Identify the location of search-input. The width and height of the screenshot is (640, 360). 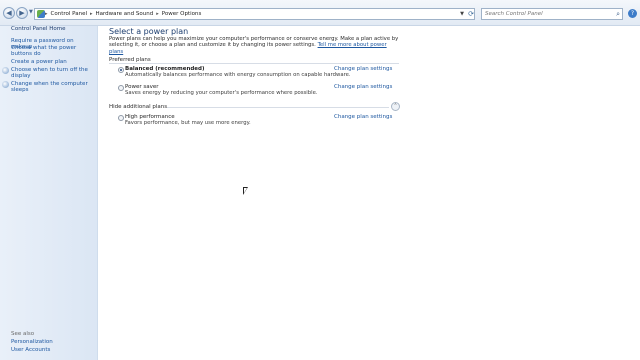
(546, 14).